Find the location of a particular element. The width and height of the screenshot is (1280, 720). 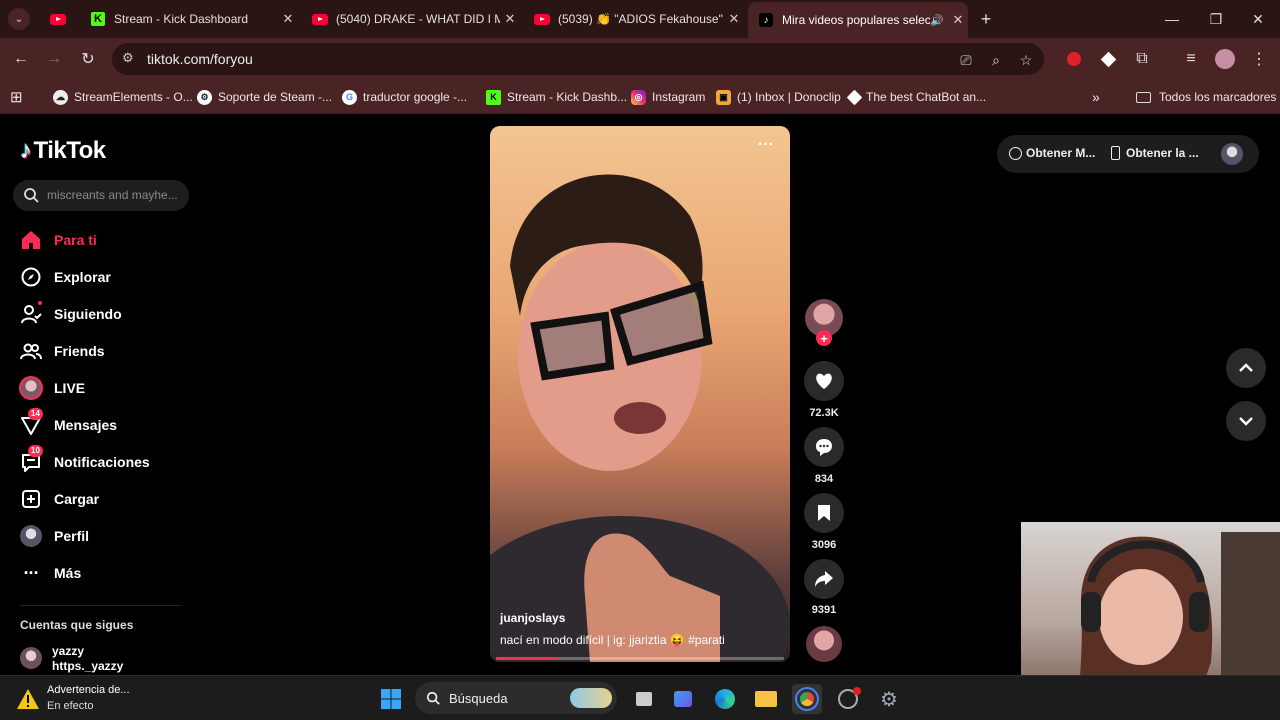

steam-icon: ⚙ is located at coordinates (204, 97).